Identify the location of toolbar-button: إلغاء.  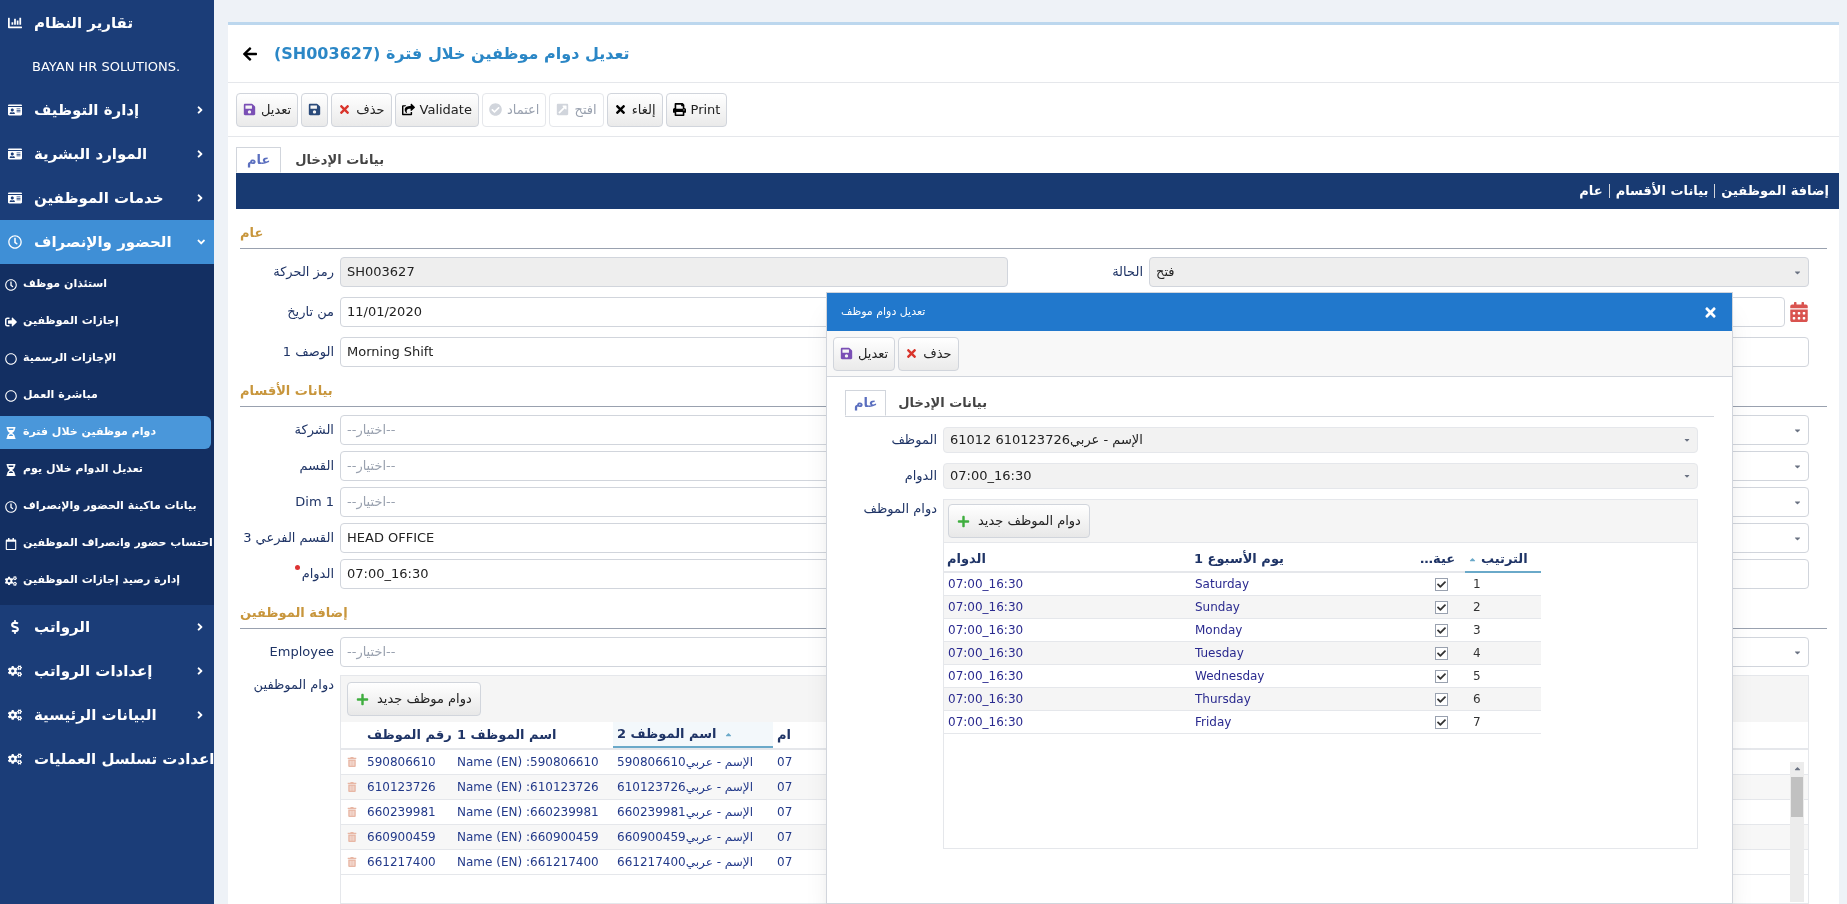
(634, 109).